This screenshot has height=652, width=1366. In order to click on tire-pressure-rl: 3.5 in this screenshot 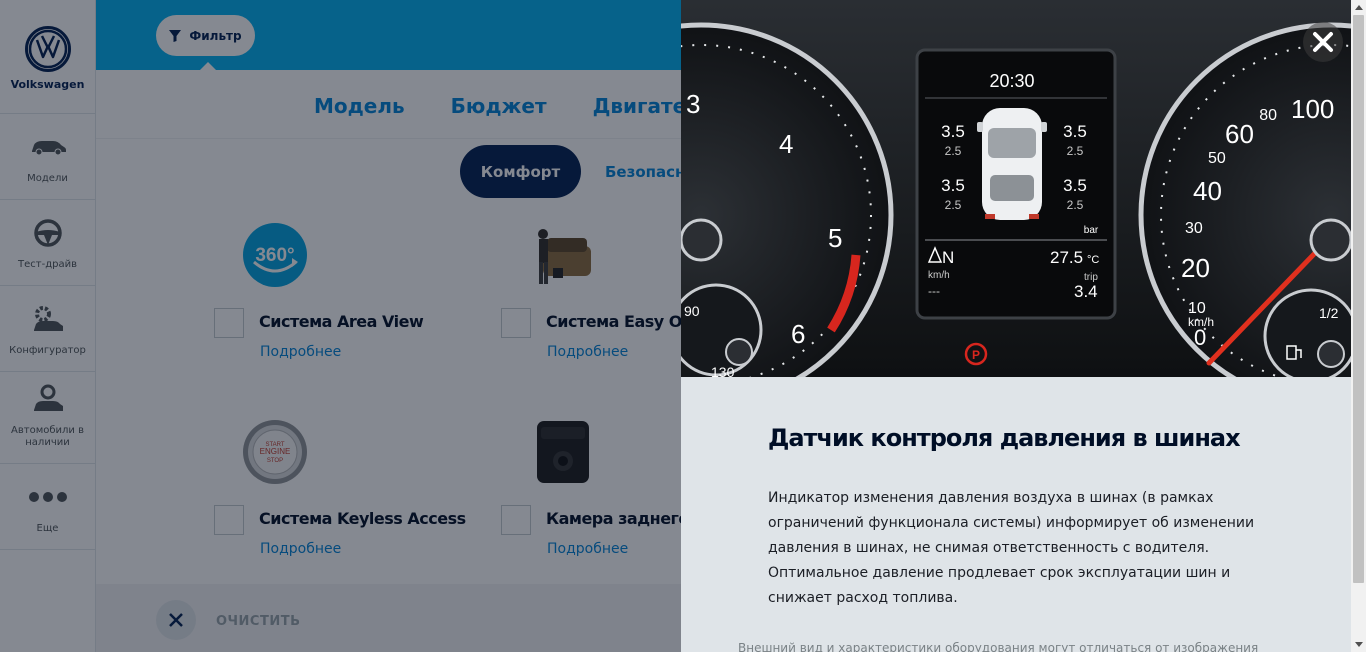, I will do `click(953, 185)`.